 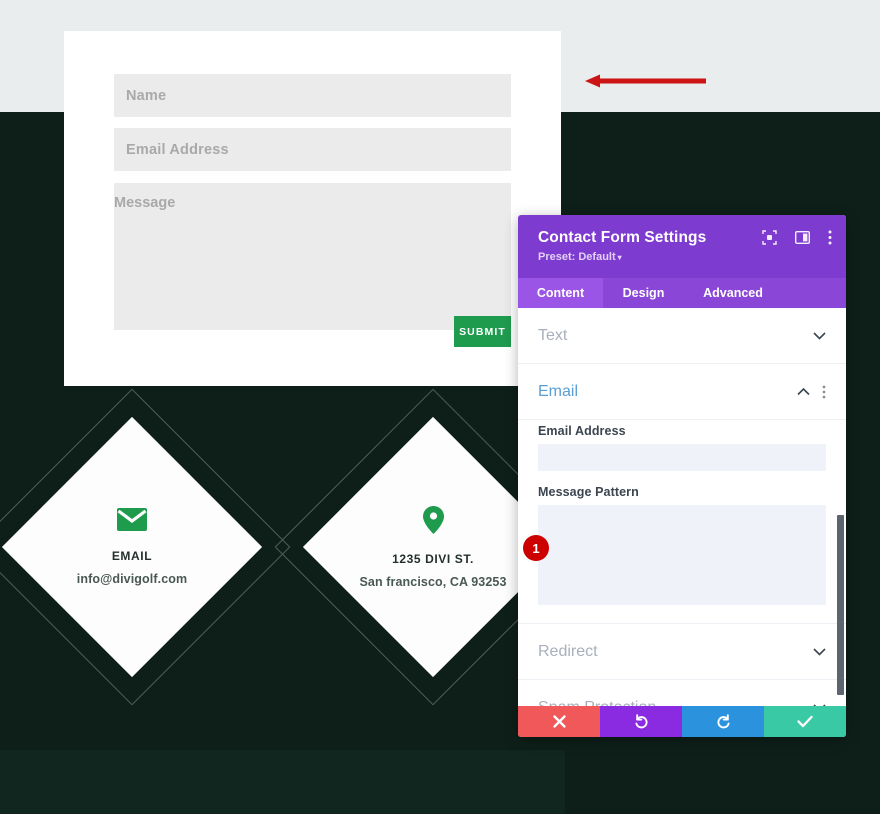 I want to click on settings-panel-actions, so click(x=682, y=721).